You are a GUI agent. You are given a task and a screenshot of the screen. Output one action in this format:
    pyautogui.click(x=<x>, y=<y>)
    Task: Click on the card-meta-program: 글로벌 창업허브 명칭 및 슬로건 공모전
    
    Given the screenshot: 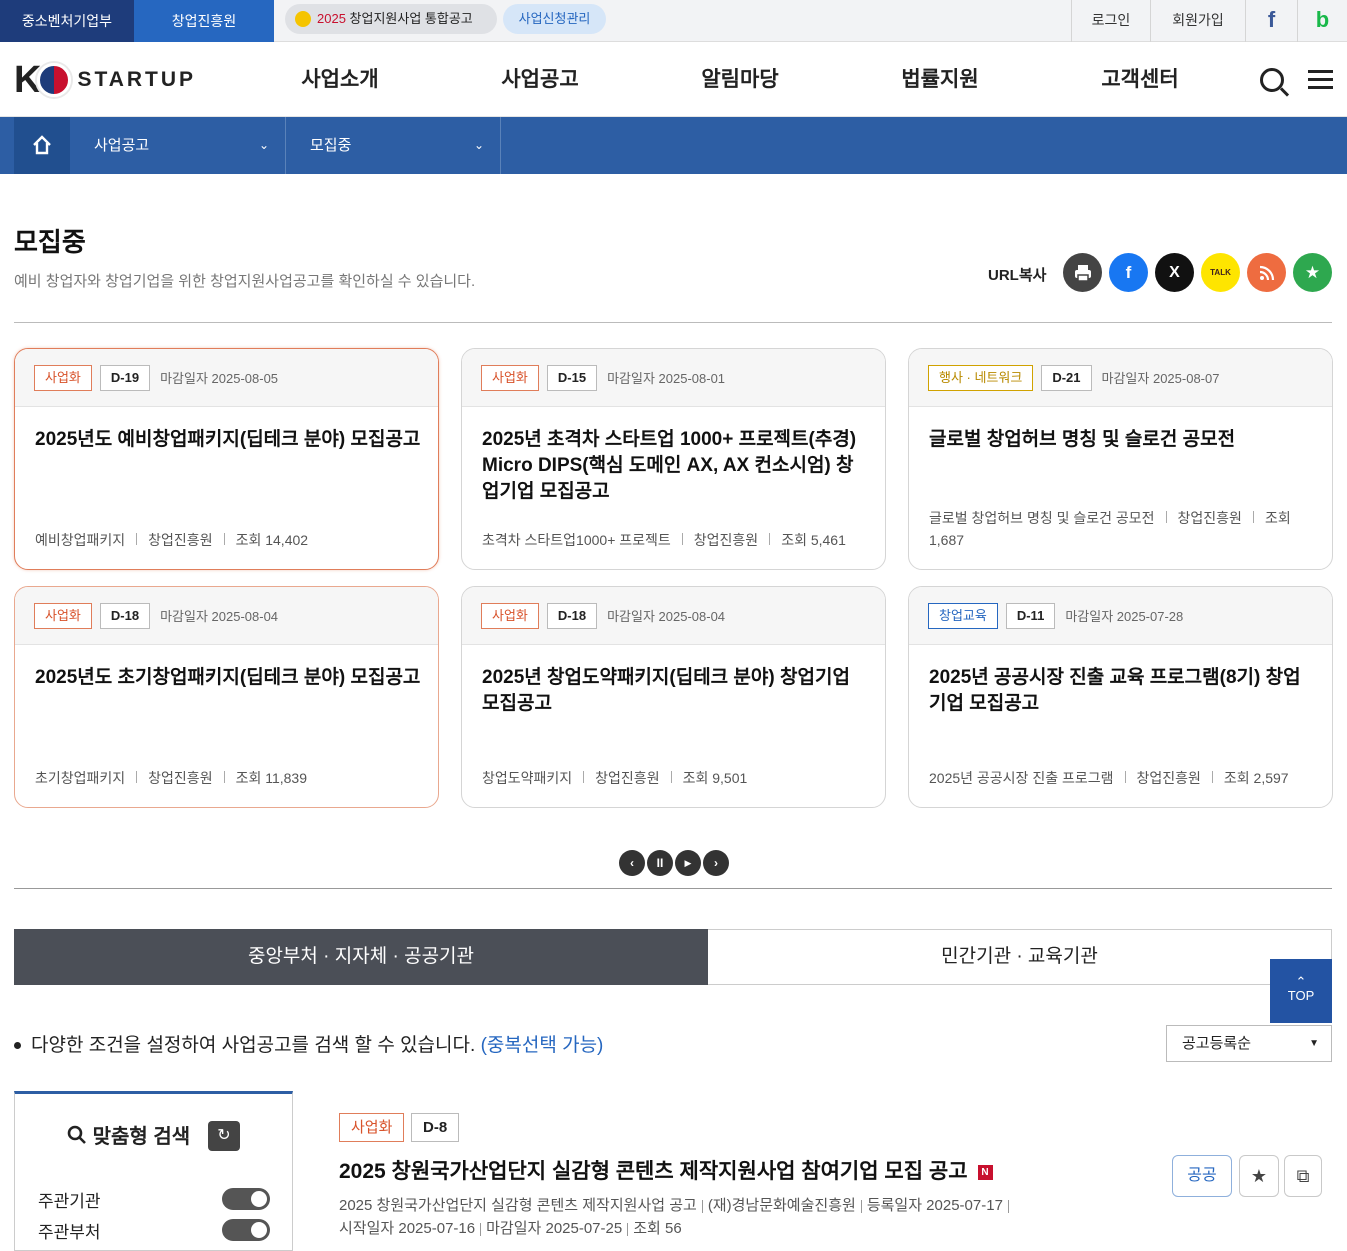 What is the action you would take?
    pyautogui.click(x=1042, y=518)
    